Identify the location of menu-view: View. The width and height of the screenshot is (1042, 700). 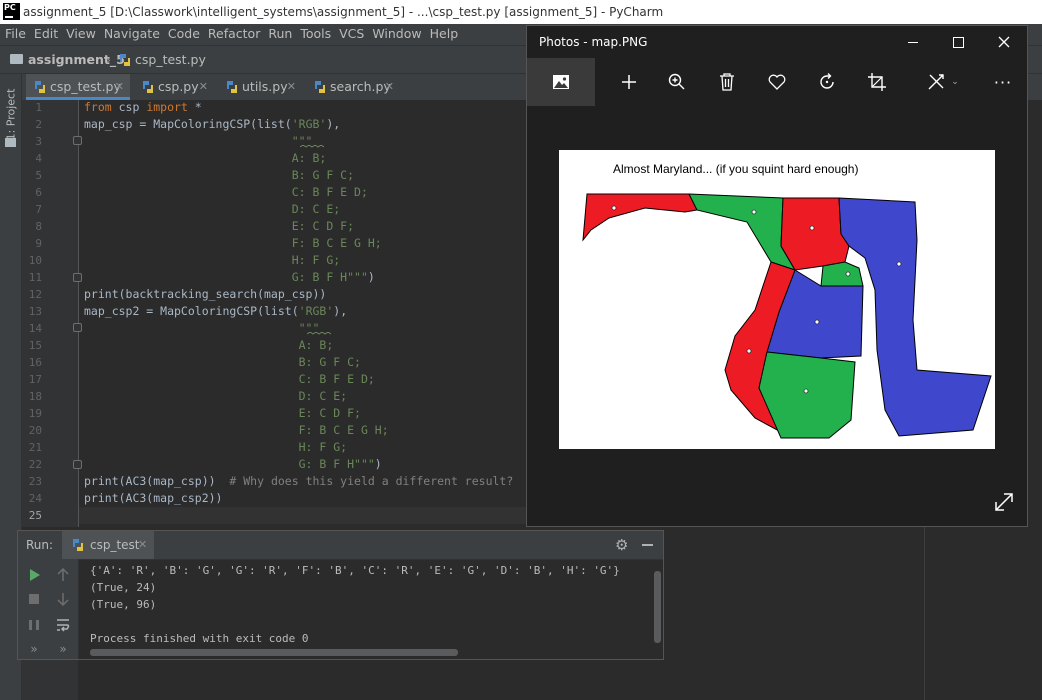
(81, 34).